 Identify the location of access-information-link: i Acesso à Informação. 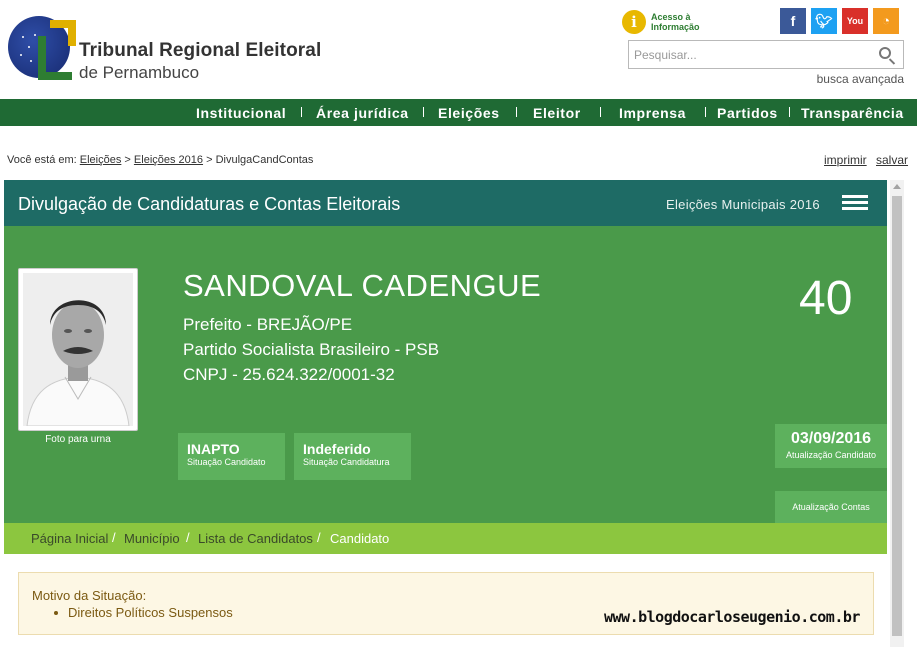
(661, 22).